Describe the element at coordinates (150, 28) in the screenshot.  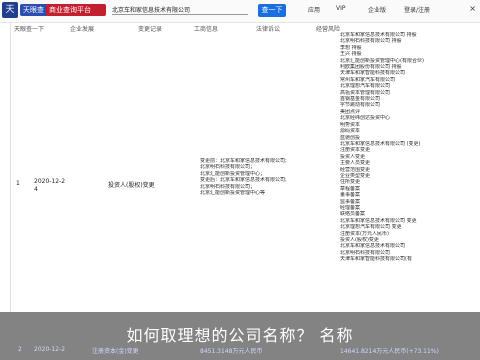
I see `tag-3: 变更记录` at that location.